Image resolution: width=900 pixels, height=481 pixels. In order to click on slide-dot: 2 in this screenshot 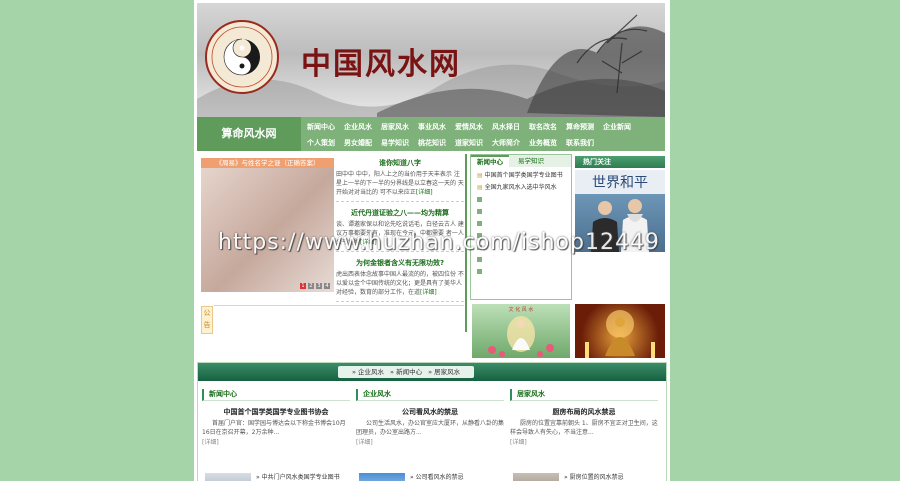, I will do `click(311, 286)`.